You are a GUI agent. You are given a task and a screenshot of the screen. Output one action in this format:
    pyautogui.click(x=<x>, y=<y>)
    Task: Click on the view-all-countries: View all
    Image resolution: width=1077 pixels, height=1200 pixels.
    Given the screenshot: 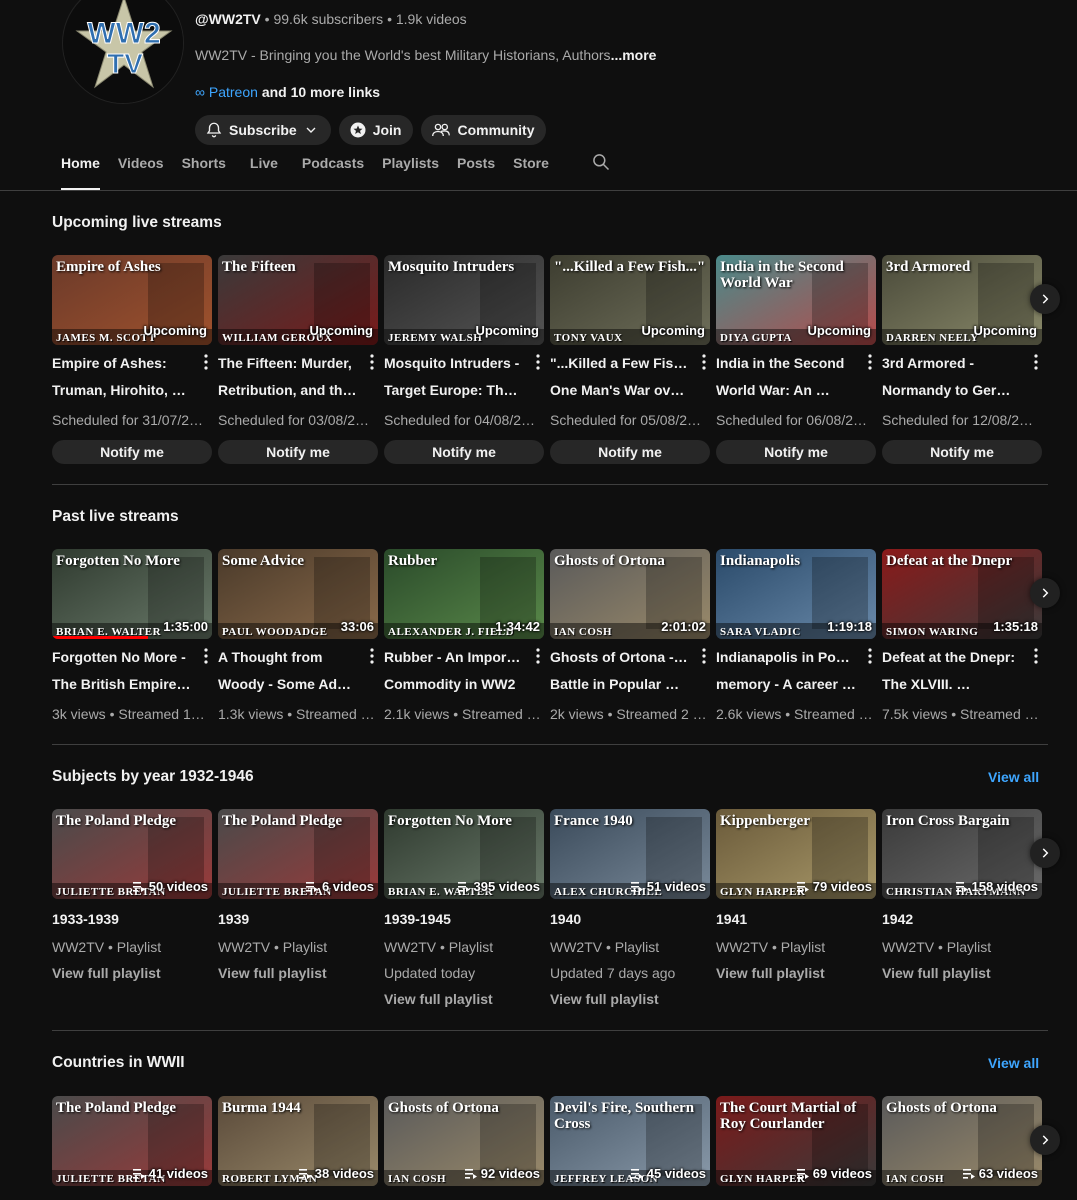 What is the action you would take?
    pyautogui.click(x=1026, y=1063)
    